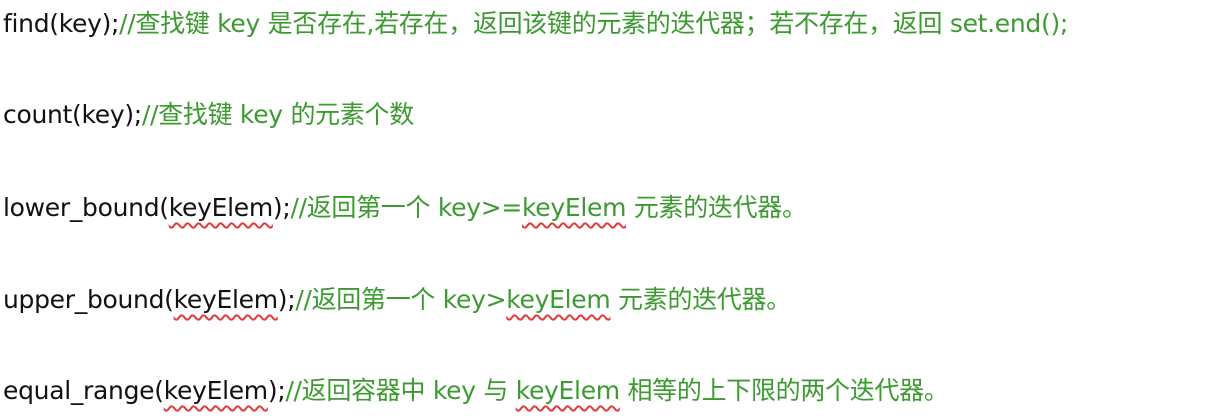 This screenshot has width=1212, height=420. Describe the element at coordinates (83, 390) in the screenshot. I see `code-text: equal_range(` at that location.